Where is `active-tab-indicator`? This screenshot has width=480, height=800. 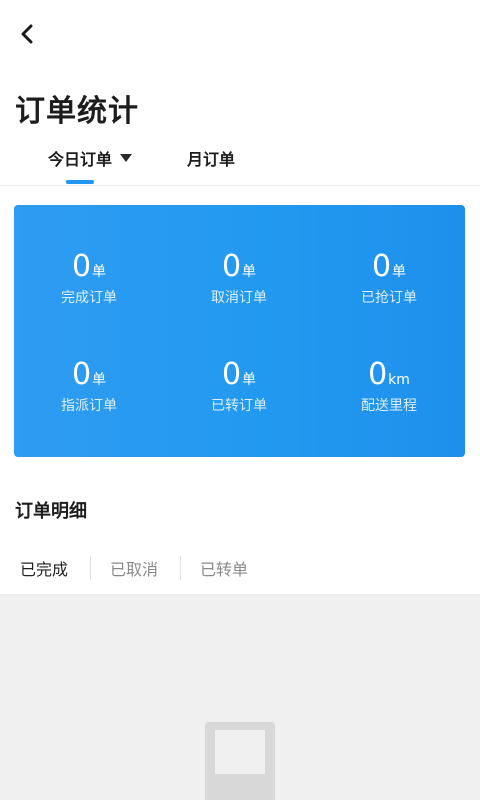
active-tab-indicator is located at coordinates (80, 182).